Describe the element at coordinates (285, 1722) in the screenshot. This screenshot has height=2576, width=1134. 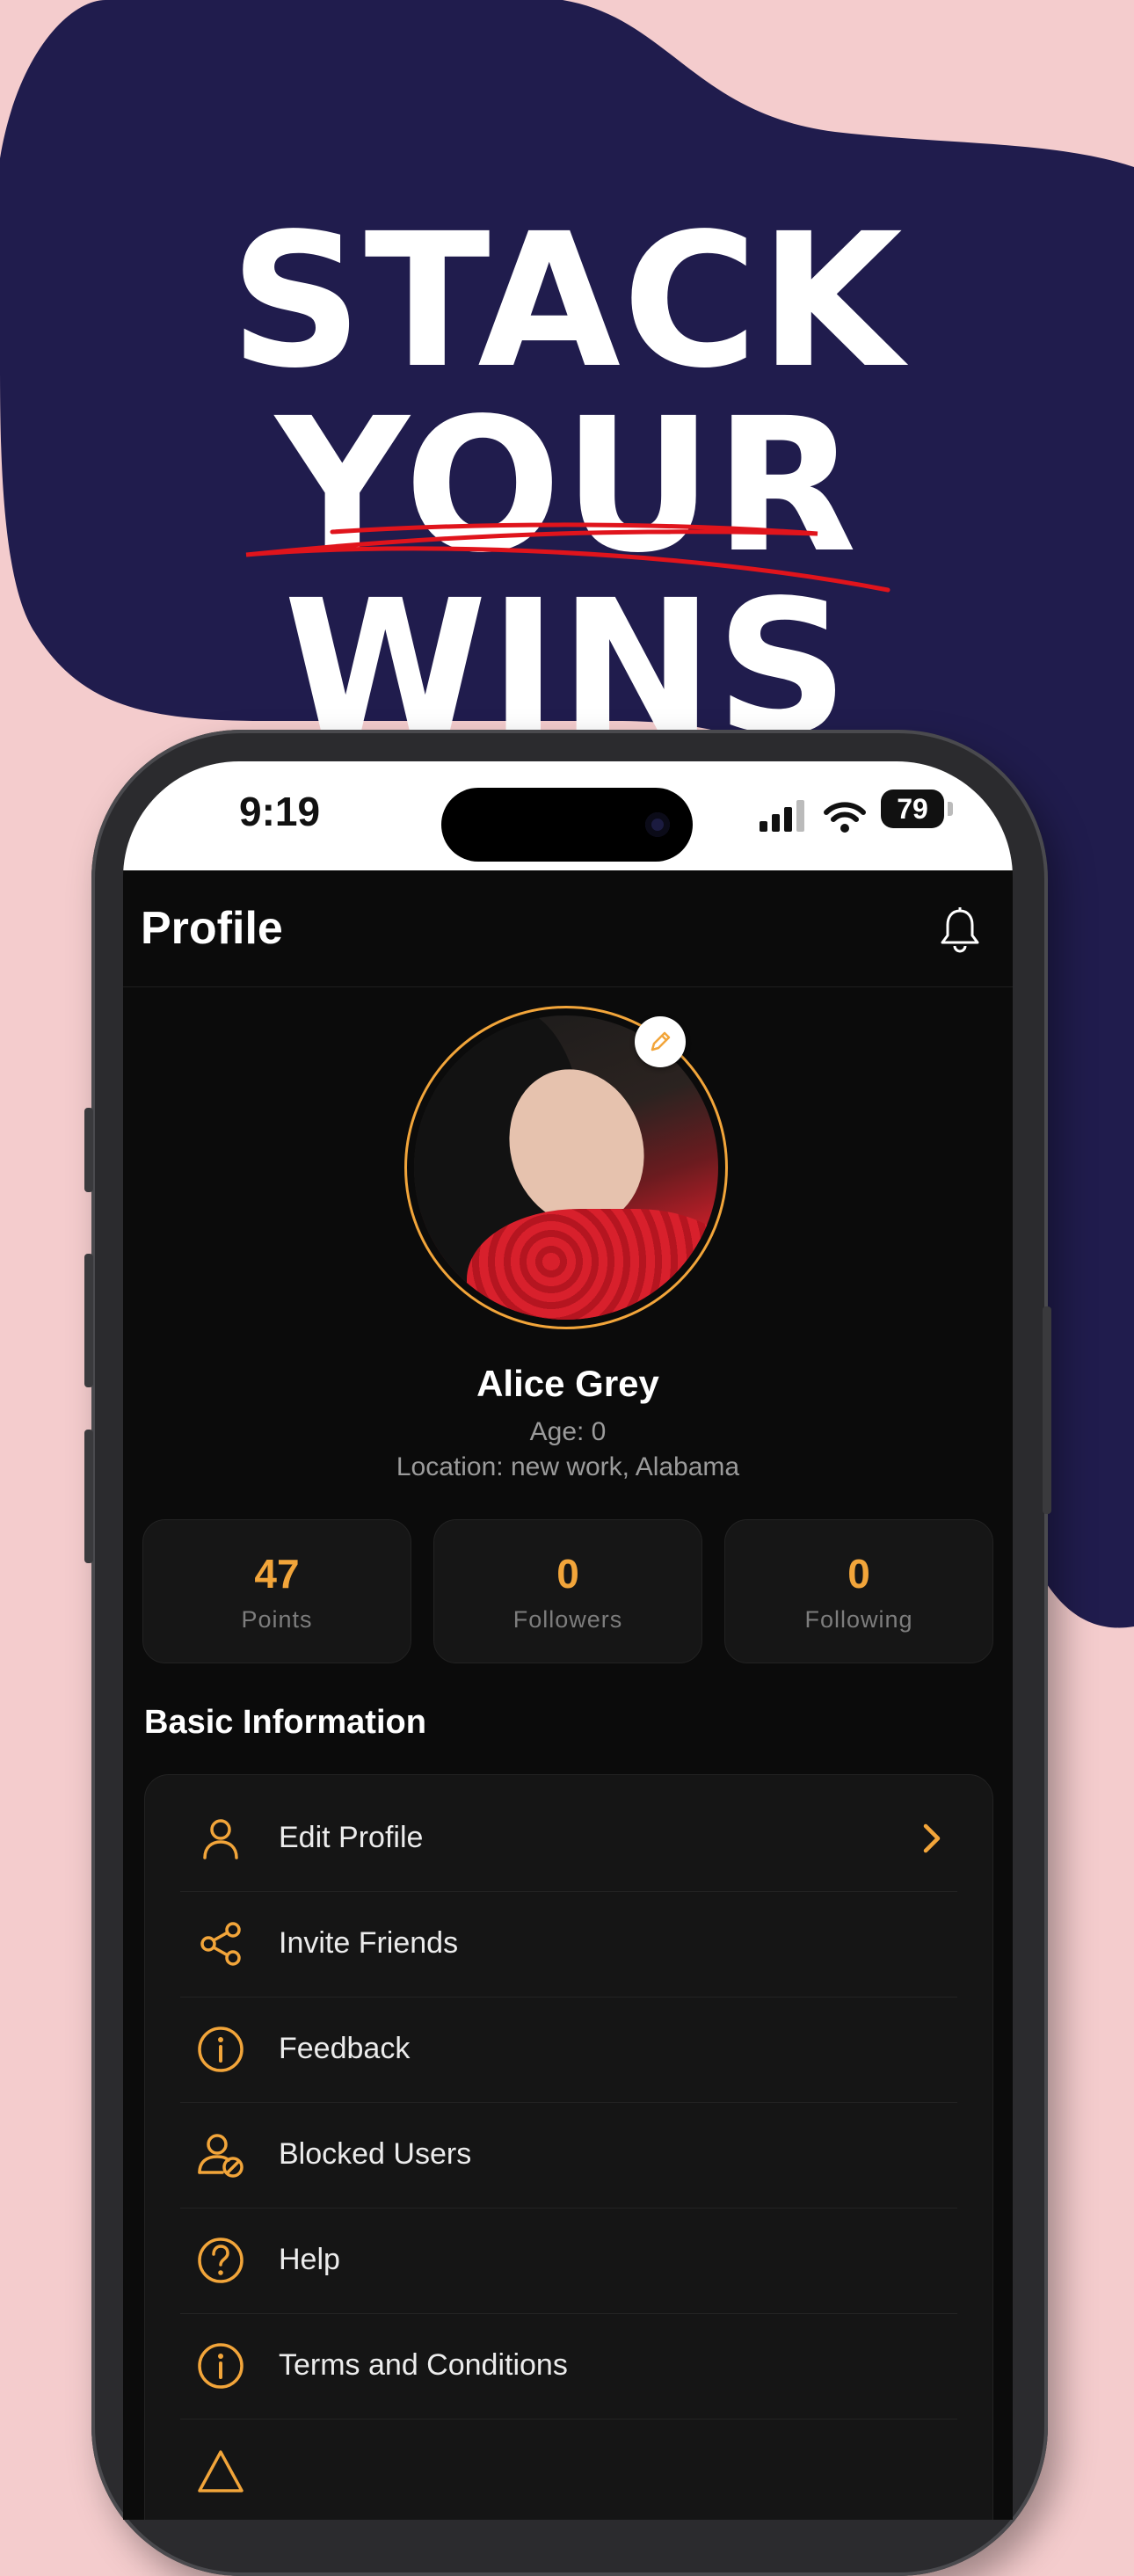
I see `section-title: Basic Information` at that location.